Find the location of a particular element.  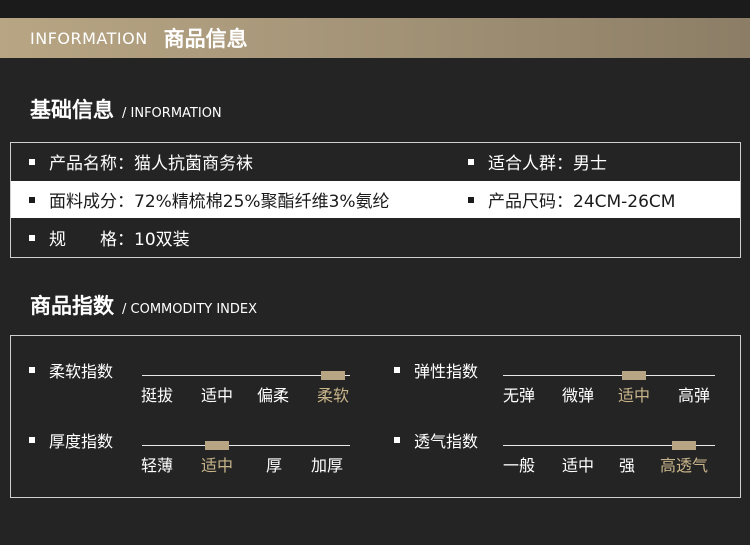

elasticity-scale-line is located at coordinates (609, 375).